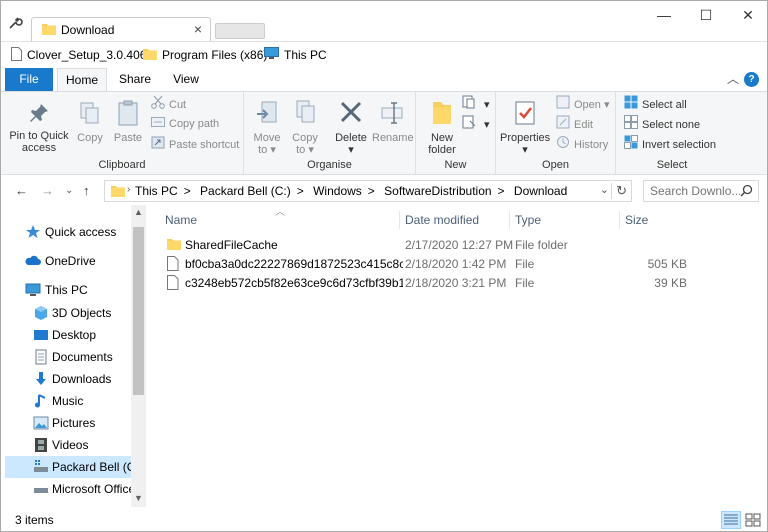 This screenshot has width=768, height=532. Describe the element at coordinates (47, 190) in the screenshot. I see `forward-arrow-icon: →` at that location.